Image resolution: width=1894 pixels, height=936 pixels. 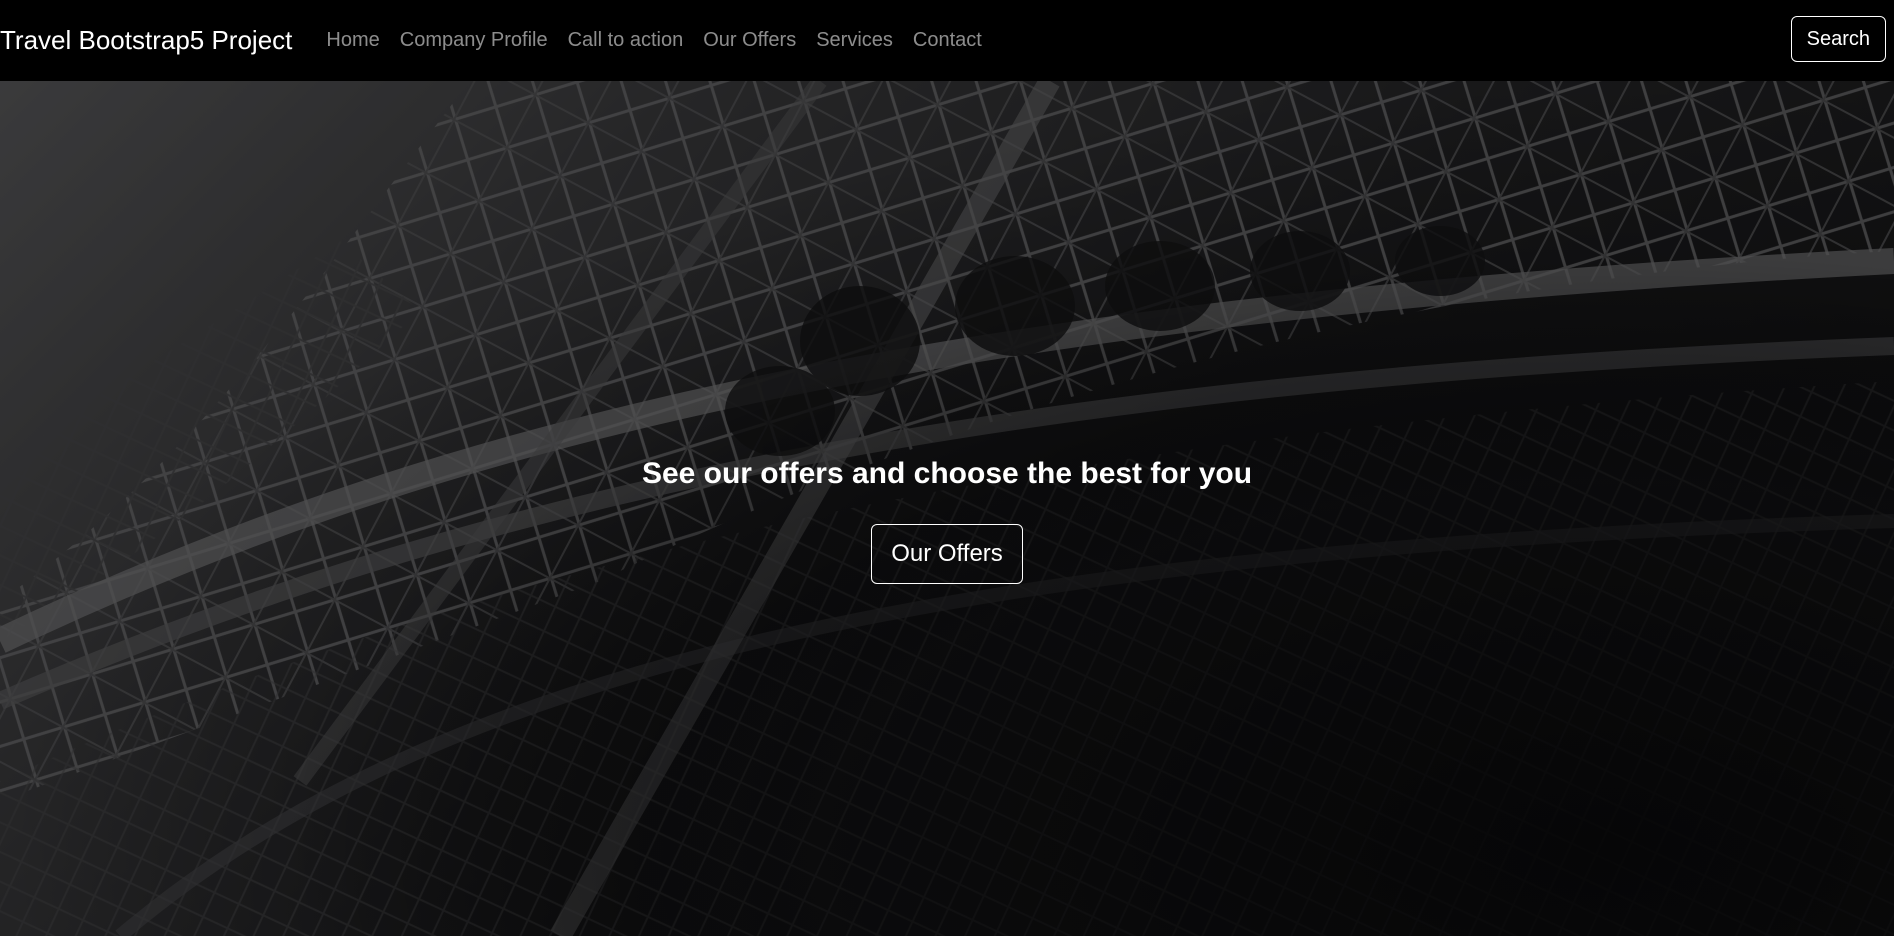 I want to click on nav-link-home: Home, so click(x=352, y=40).